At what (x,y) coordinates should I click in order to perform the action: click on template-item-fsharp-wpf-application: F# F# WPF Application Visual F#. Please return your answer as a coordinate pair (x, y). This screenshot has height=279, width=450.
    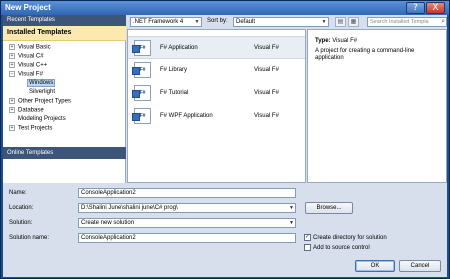
    Looking at the image, I should click on (216, 116).